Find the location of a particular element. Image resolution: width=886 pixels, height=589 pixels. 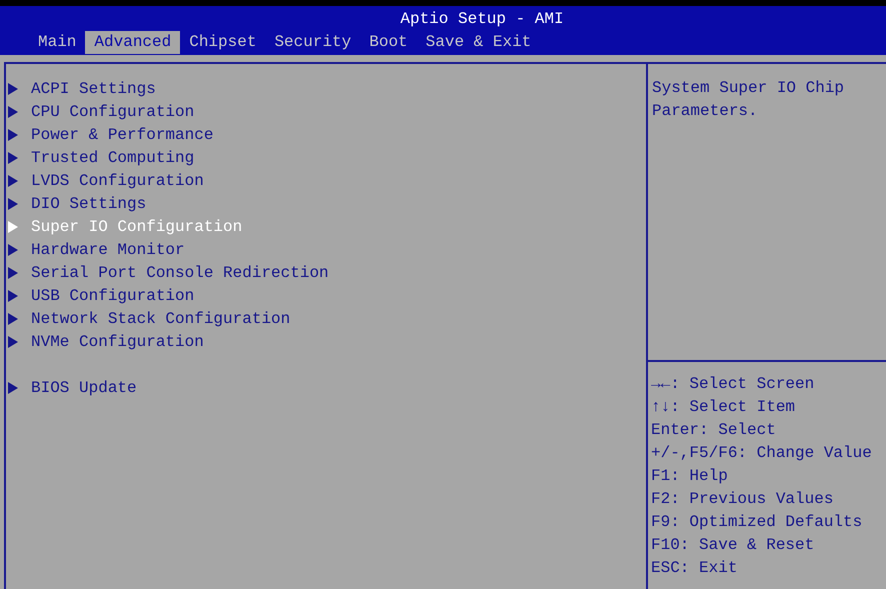

menu-item: Power & Performance is located at coordinates (327, 134).